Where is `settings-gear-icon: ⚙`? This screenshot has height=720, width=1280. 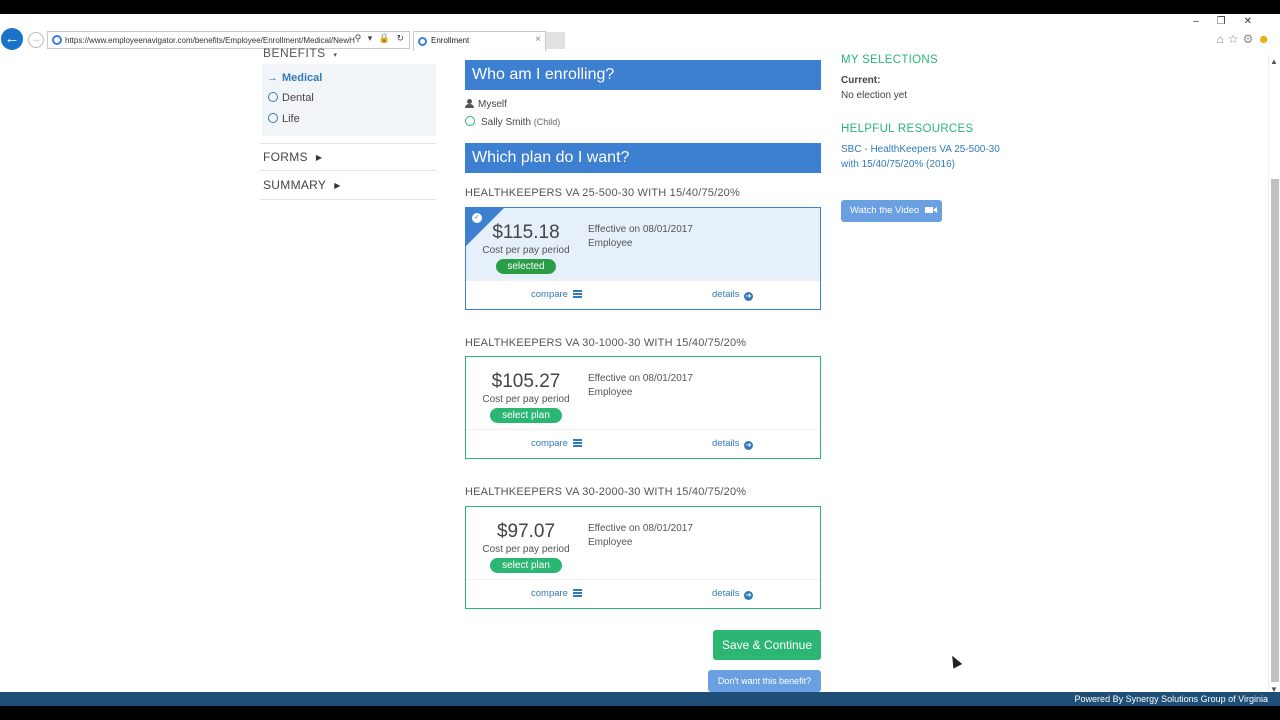
settings-gear-icon: ⚙ is located at coordinates (1250, 39).